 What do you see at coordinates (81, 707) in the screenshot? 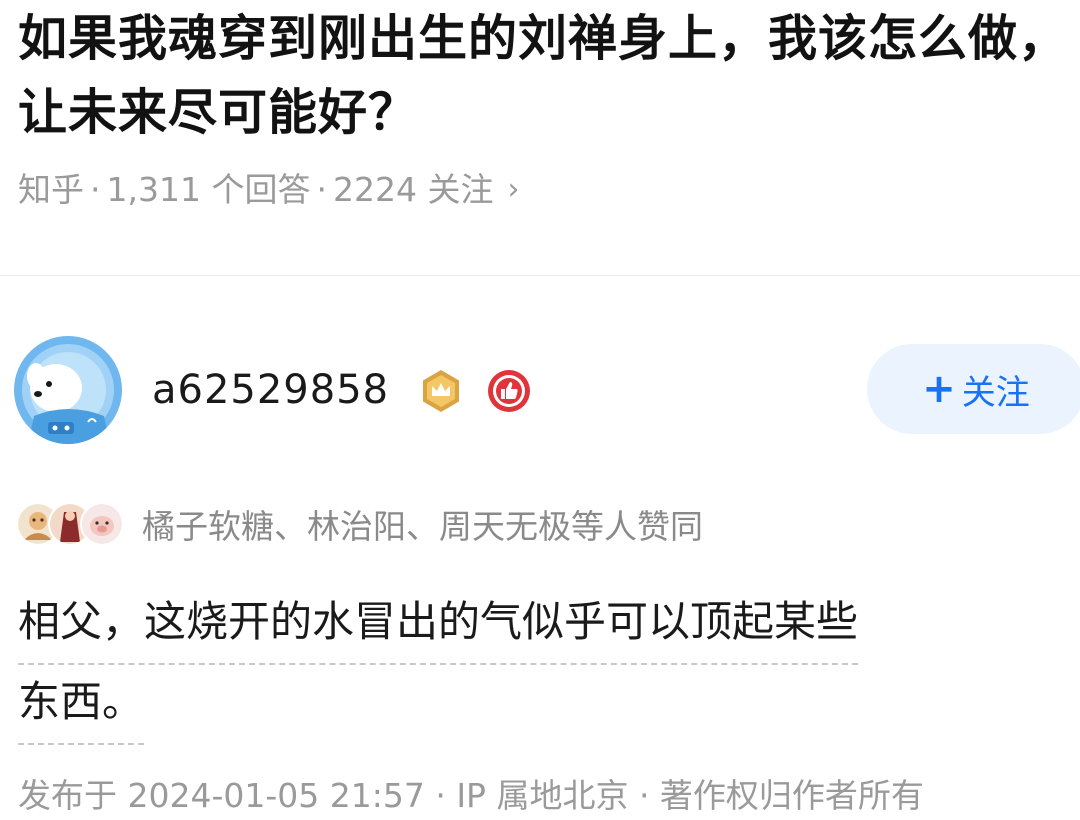
I see `answer-text: 东西。` at bounding box center [81, 707].